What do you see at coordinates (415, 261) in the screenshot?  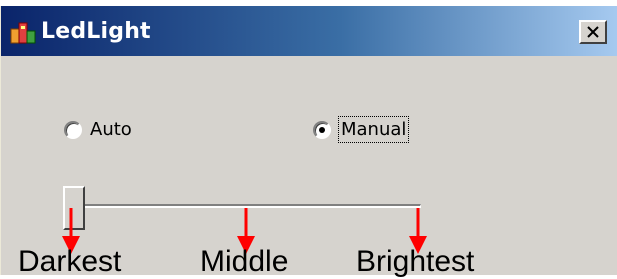 I see `label-brightest: Brightest` at bounding box center [415, 261].